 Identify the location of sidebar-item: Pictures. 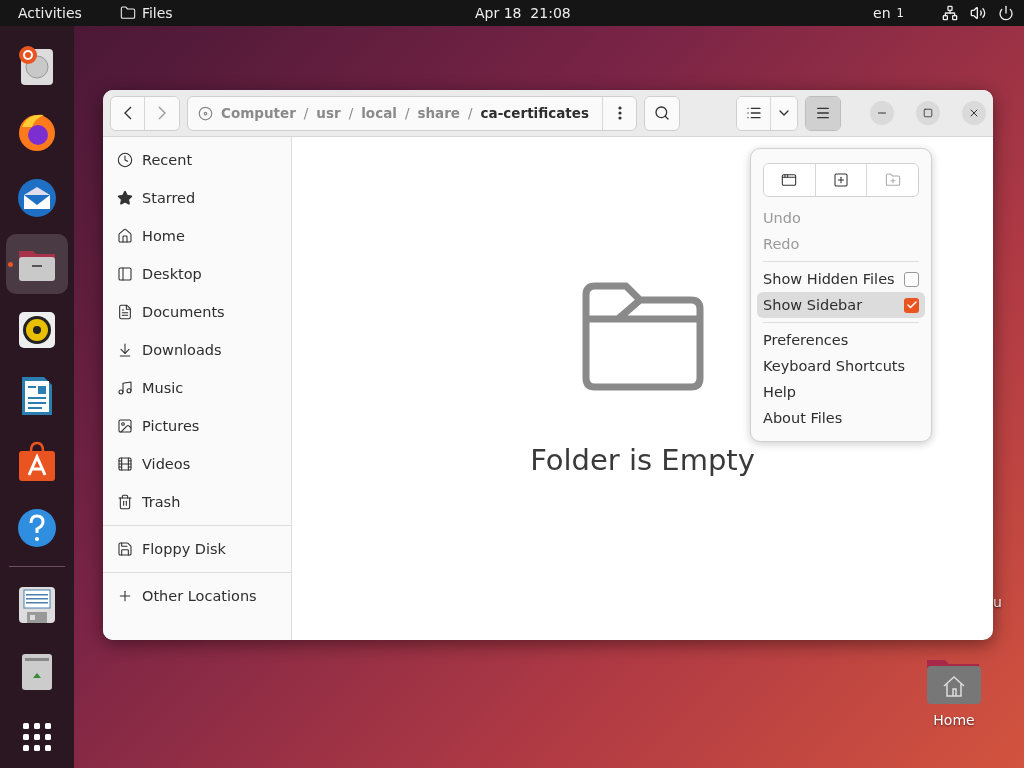
(197, 426).